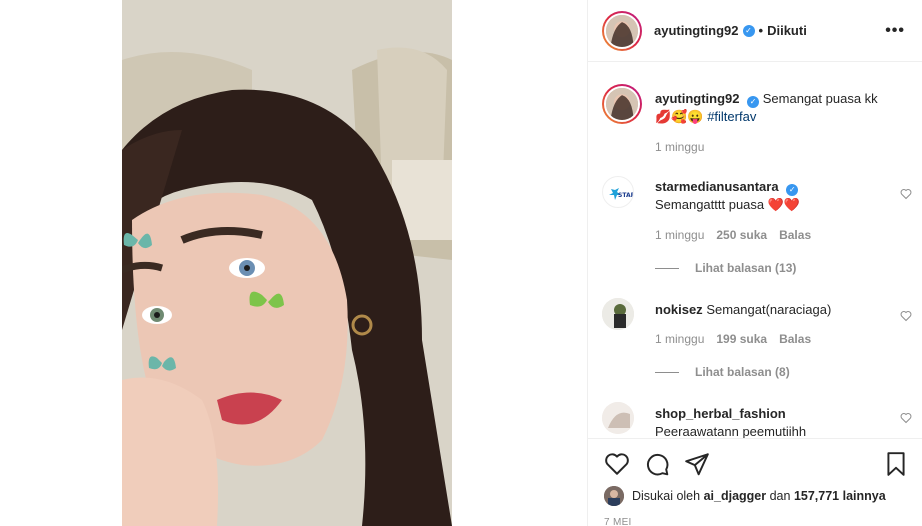 The height and width of the screenshot is (526, 922). What do you see at coordinates (769, 309) in the screenshot?
I see `comment-text: Semangat(naraciaga)` at bounding box center [769, 309].